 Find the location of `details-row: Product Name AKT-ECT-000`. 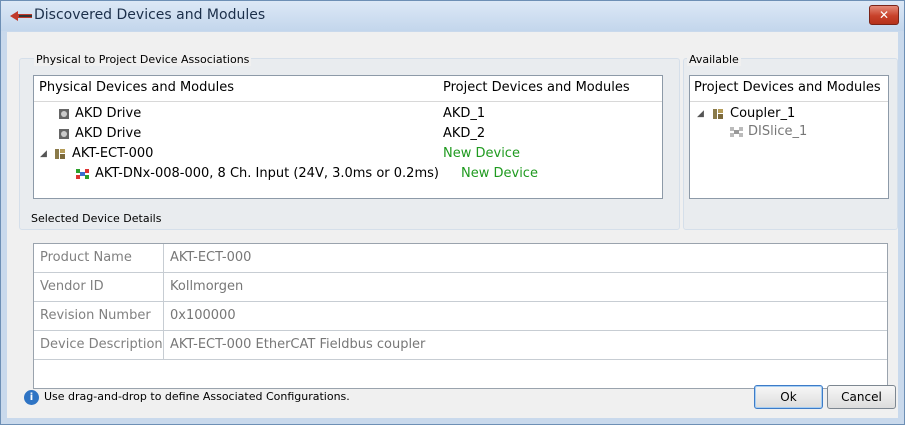

details-row: Product Name AKT-ECT-000 is located at coordinates (460, 258).